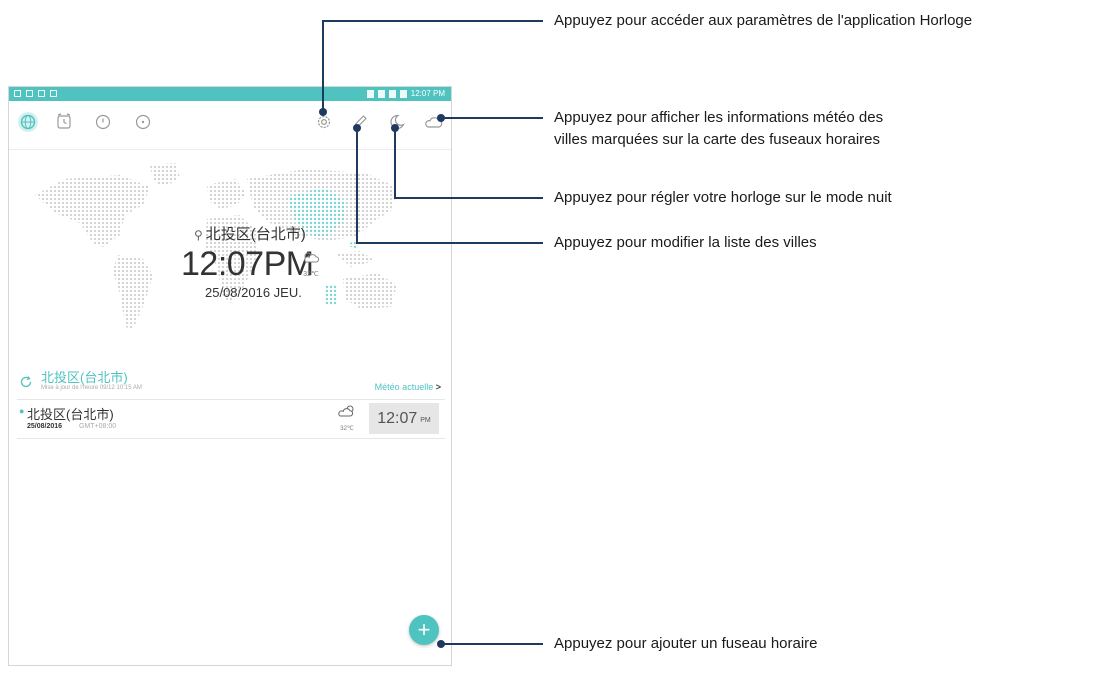  Describe the element at coordinates (468, 163) in the screenshot. I see `callout-line-night-mode` at that location.